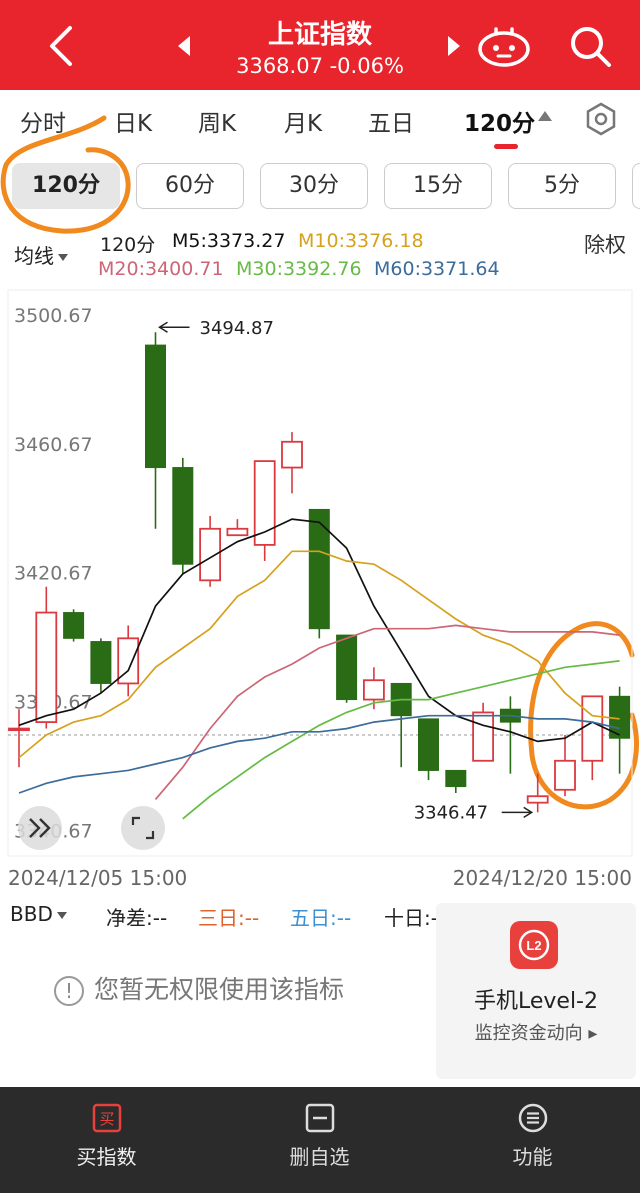 This screenshot has height=1193, width=640. I want to click on bottom-nav: 买 买指数 删自选 功能, so click(320, 1140).